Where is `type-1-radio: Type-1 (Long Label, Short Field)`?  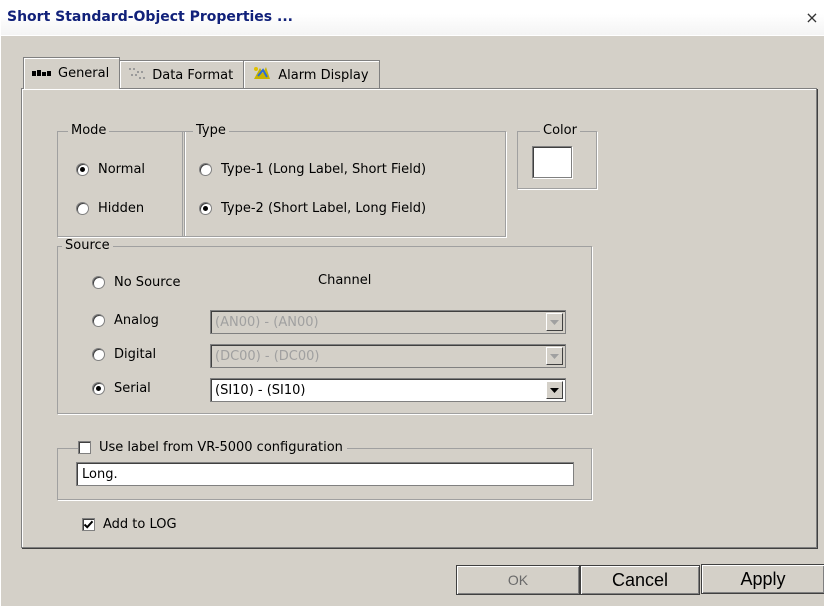 type-1-radio: Type-1 (Long Label, Short Field) is located at coordinates (312, 169).